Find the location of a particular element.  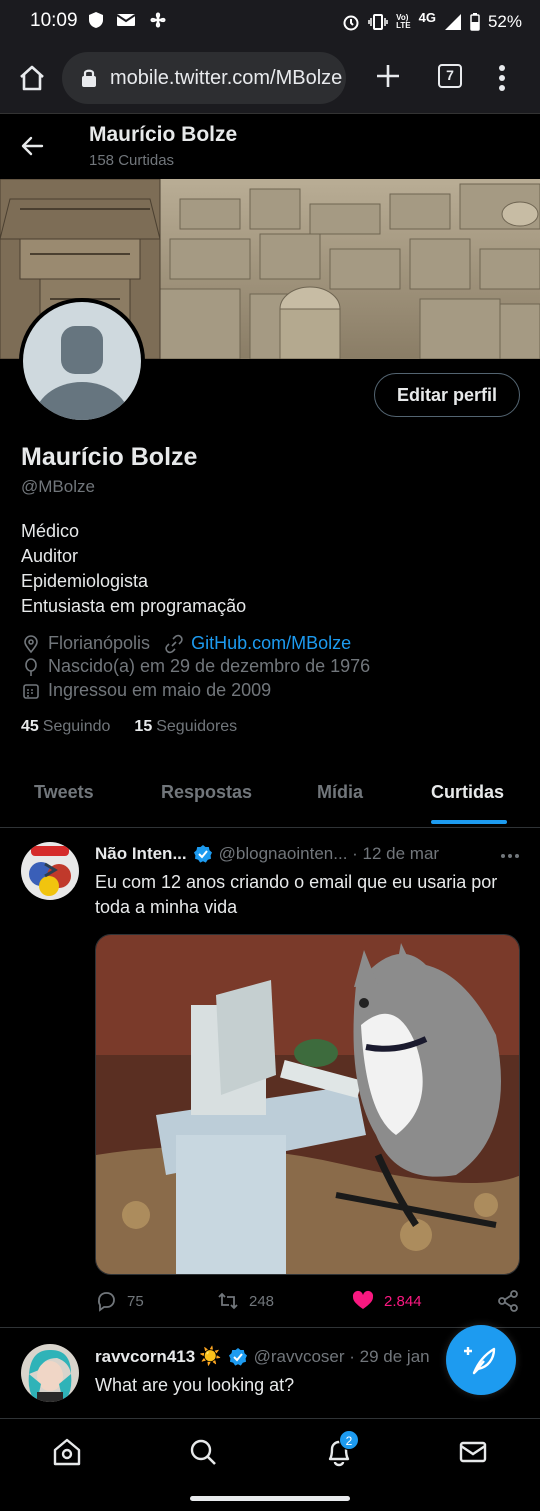

plus-icon is located at coordinates (388, 76).